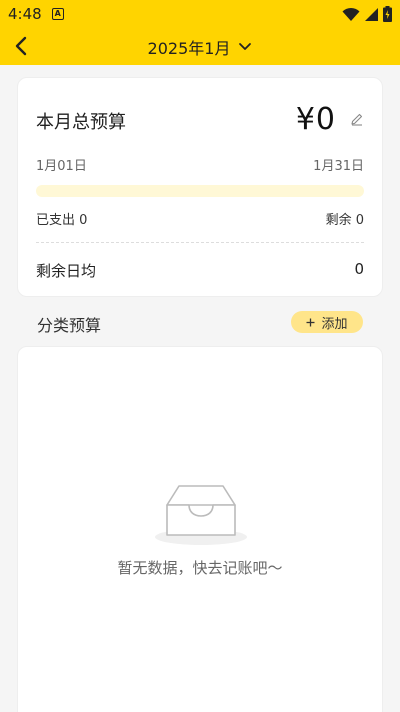 Image resolution: width=400 pixels, height=712 pixels. I want to click on budget-title: 本月总预算, so click(81, 122).